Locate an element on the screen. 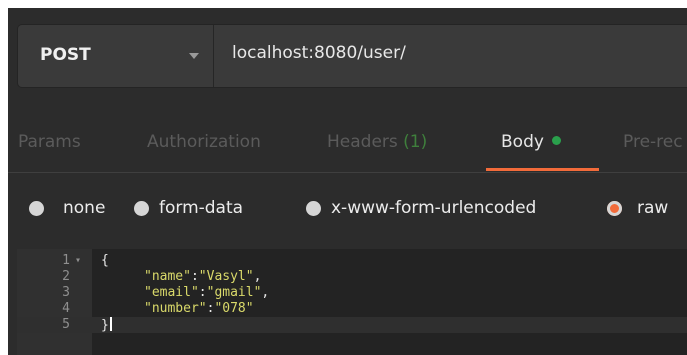 The width and height of the screenshot is (687, 355). method-select: POST is located at coordinates (116, 56).